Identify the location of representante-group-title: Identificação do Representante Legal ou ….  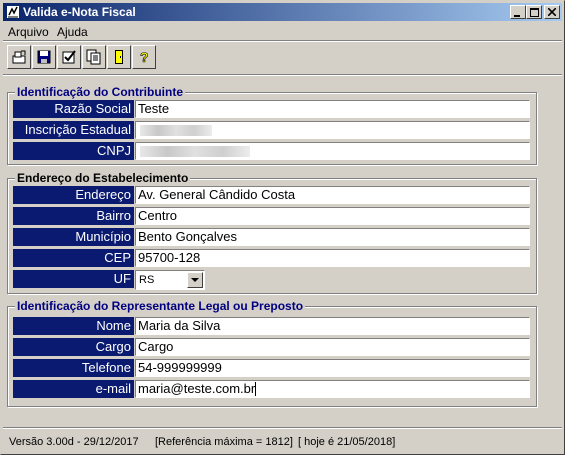
(160, 306).